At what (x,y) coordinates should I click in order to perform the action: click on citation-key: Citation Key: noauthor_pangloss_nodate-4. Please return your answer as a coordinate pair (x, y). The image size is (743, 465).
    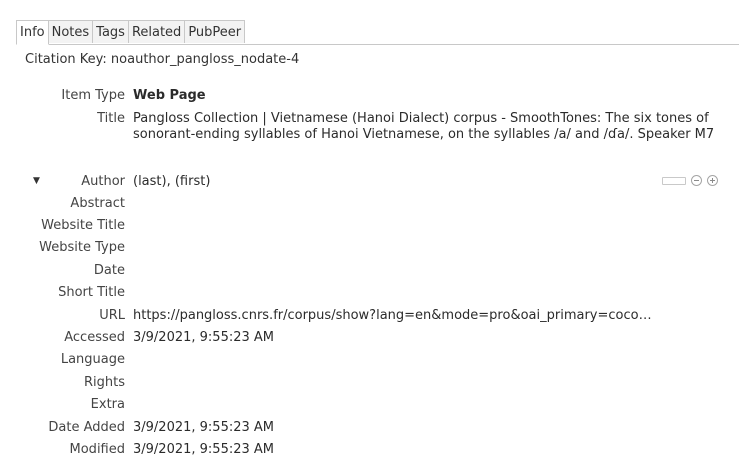
    Looking at the image, I should click on (162, 59).